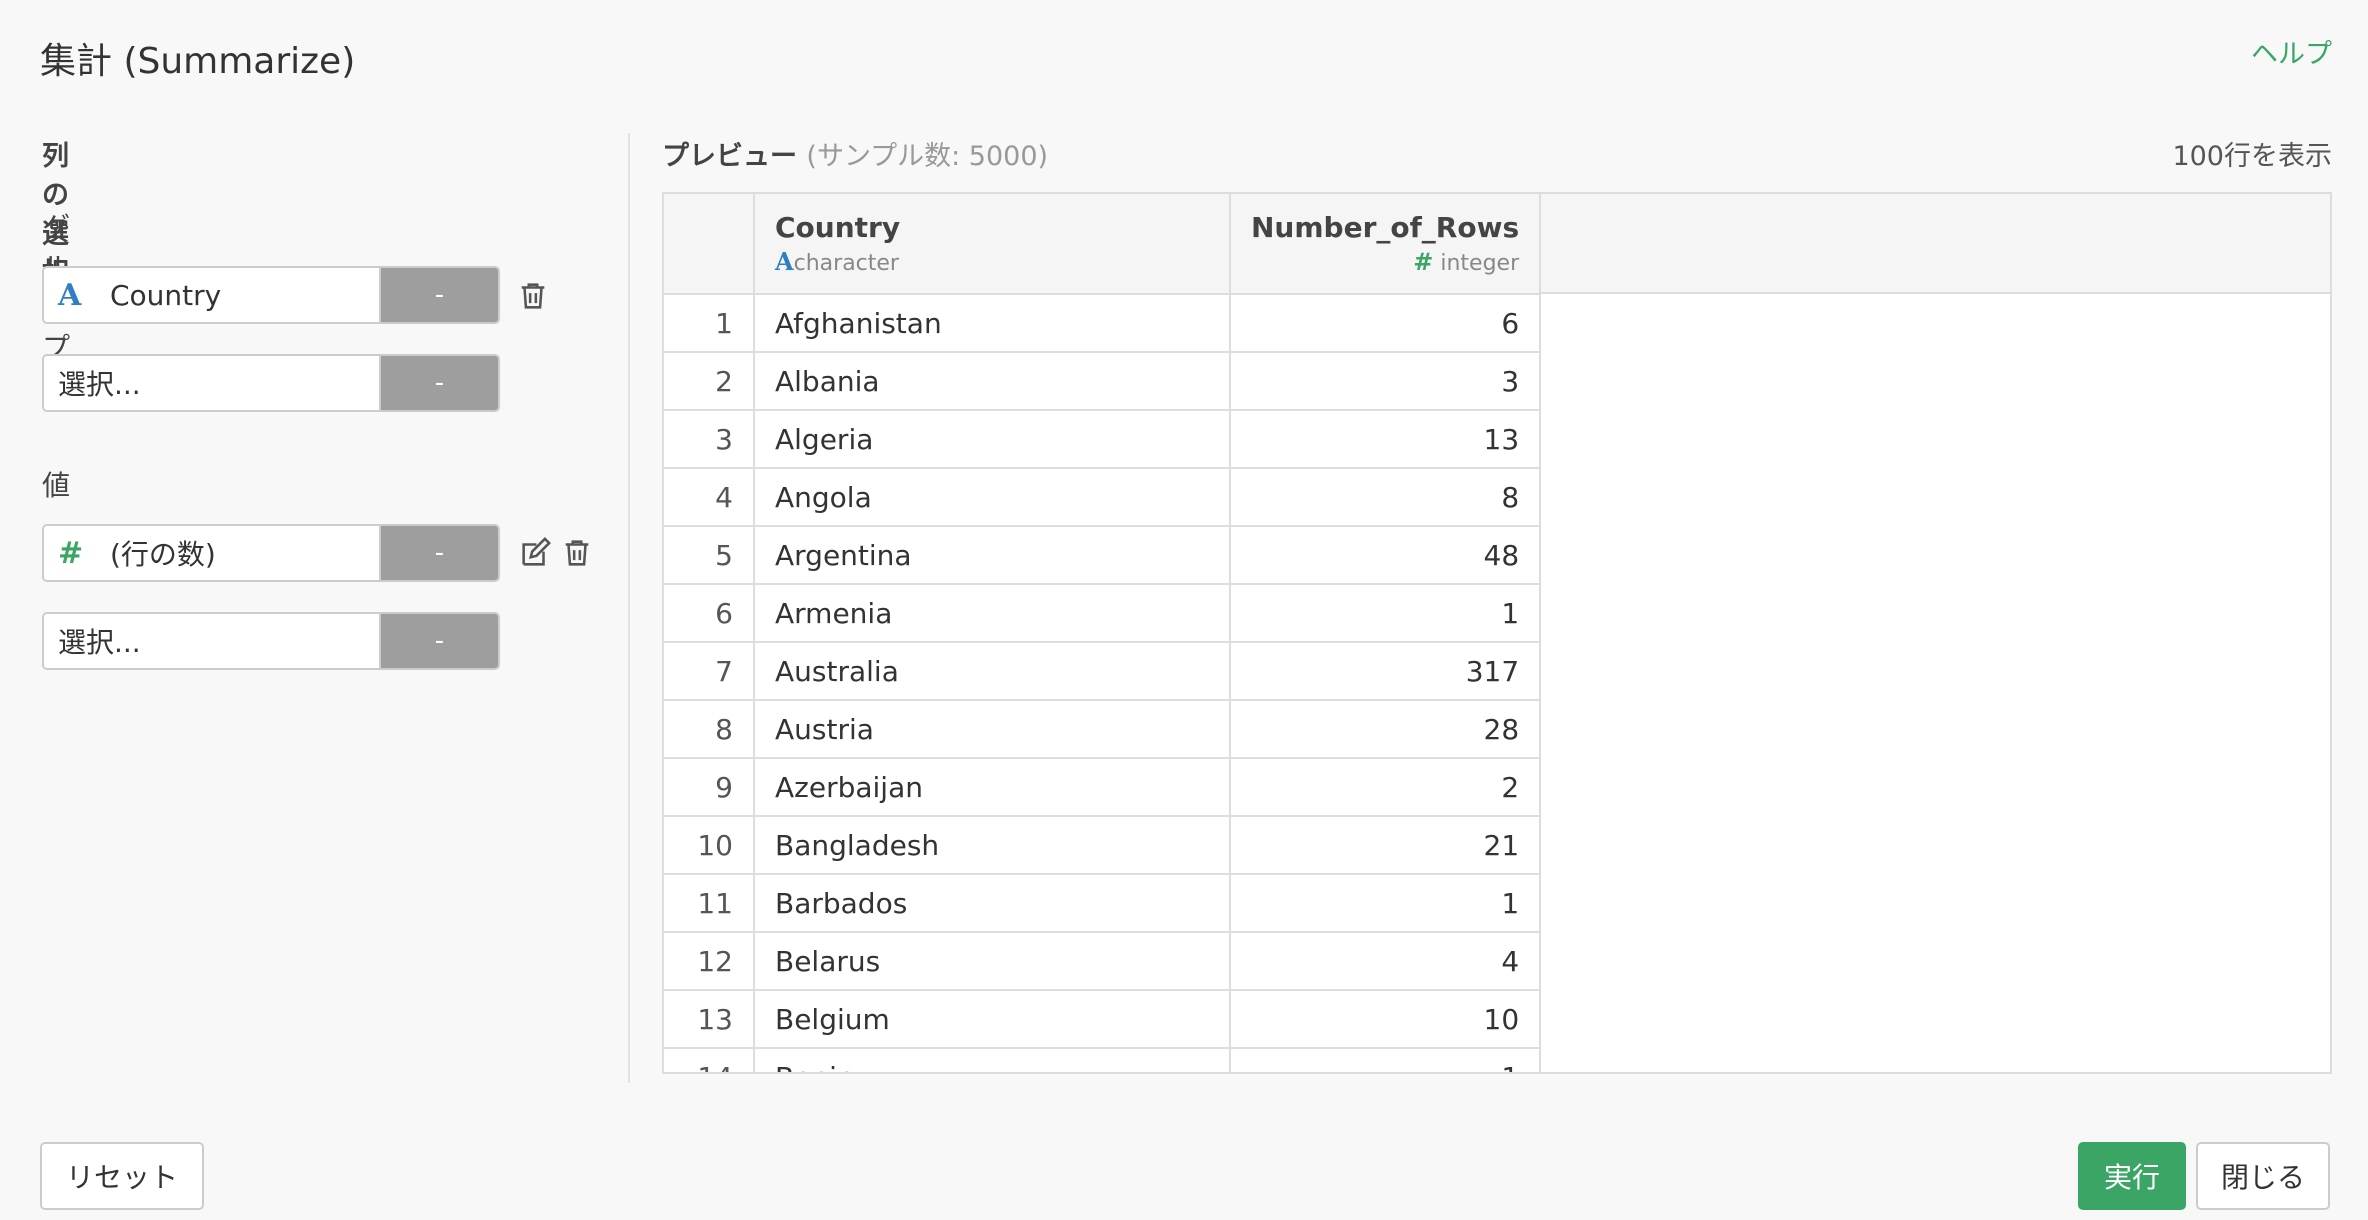  Describe the element at coordinates (992, 1060) in the screenshot. I see `country-cell: Benin` at that location.